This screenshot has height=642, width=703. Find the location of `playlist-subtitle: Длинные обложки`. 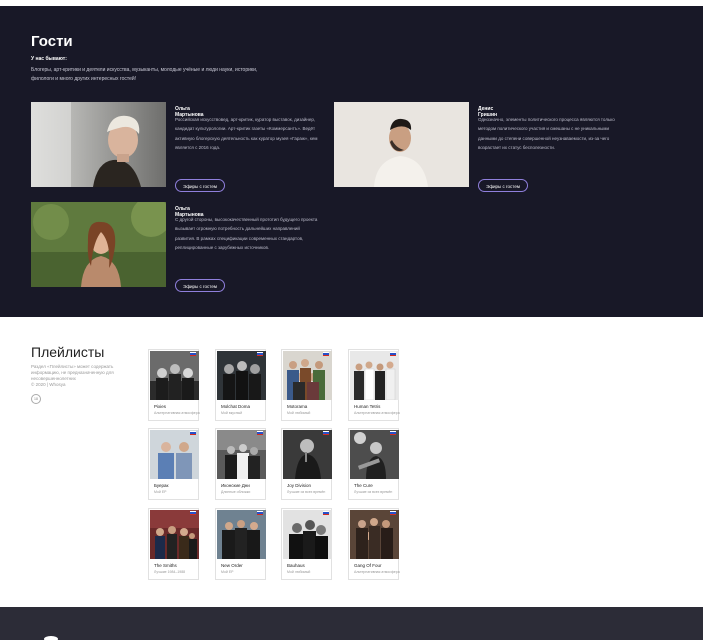

playlist-subtitle: Длинные обложки is located at coordinates (236, 492).